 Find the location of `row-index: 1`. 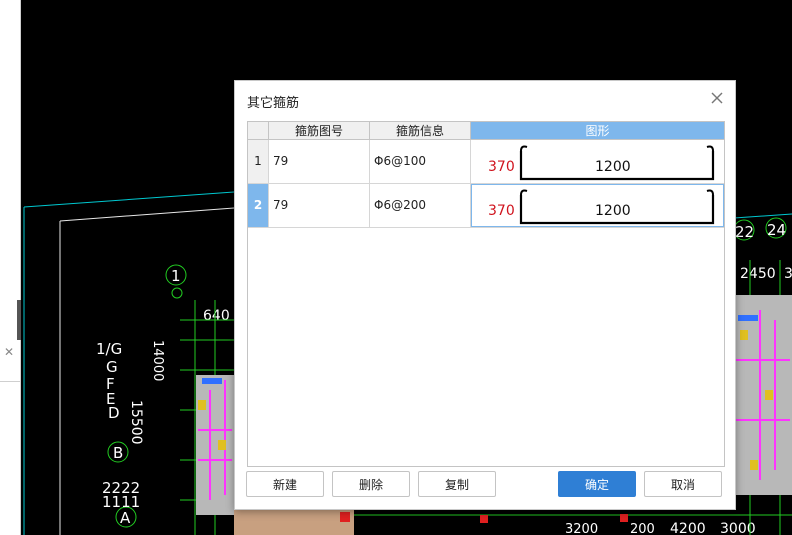

row-index: 1 is located at coordinates (258, 161).